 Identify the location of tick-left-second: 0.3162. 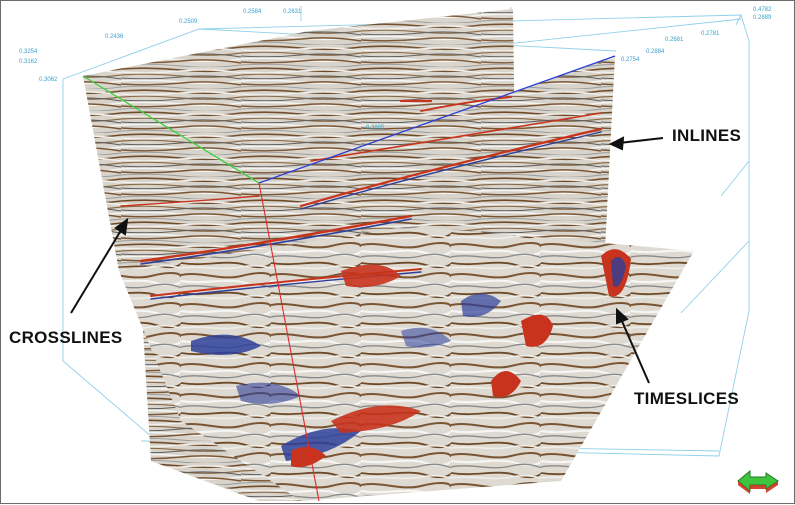
(28, 62).